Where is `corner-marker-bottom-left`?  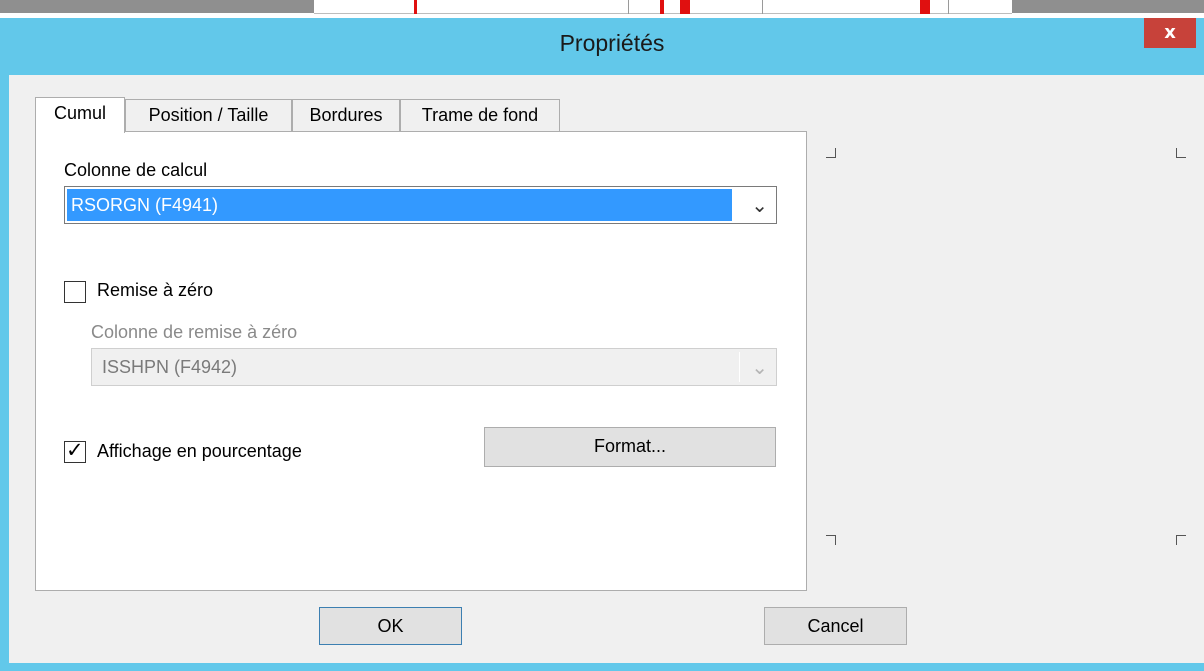
corner-marker-bottom-left is located at coordinates (831, 540).